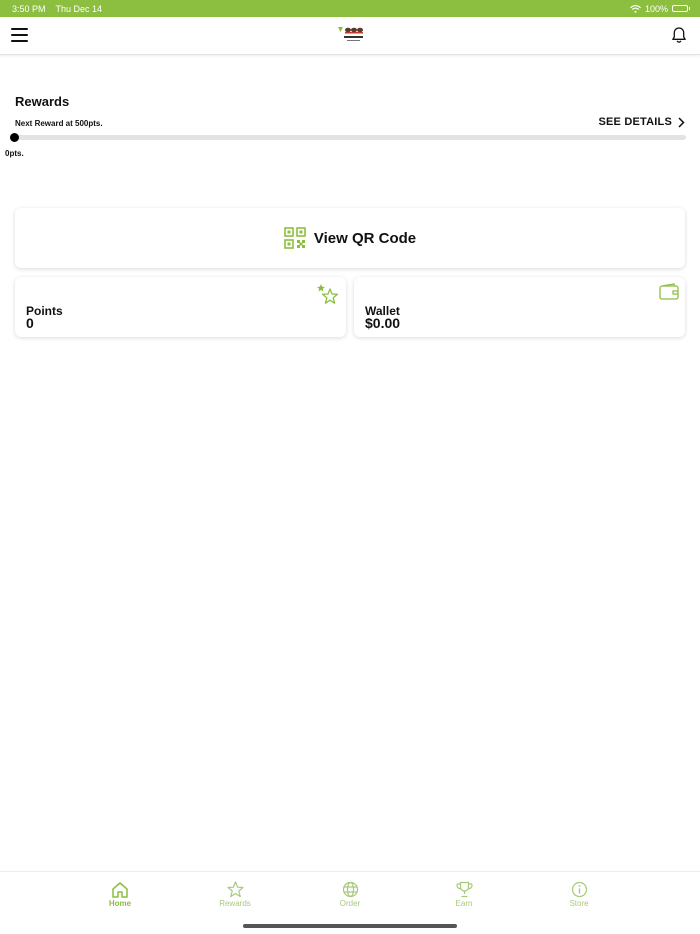 This screenshot has height=934, width=700. Describe the element at coordinates (519, 307) in the screenshot. I see `wallet-card: Wallet $0.00` at that location.